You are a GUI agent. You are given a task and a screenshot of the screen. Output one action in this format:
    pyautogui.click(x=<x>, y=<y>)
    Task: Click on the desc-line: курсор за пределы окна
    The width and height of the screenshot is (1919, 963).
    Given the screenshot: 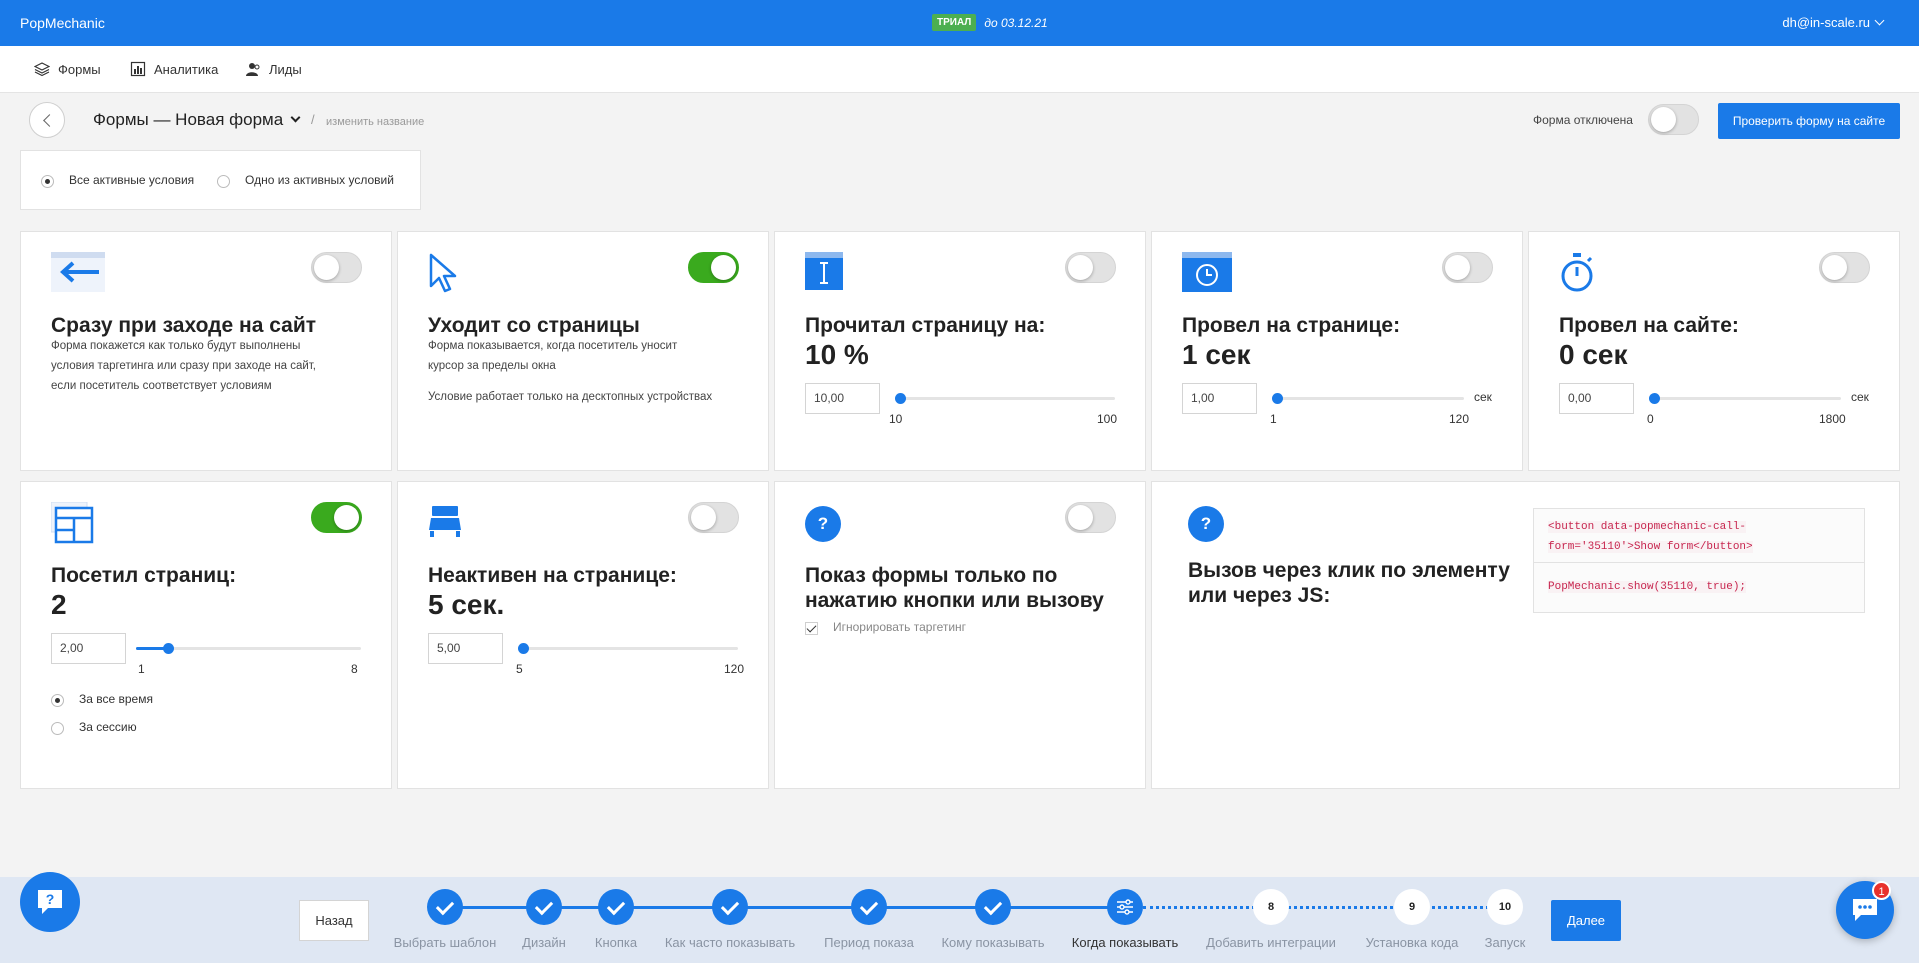 What is the action you would take?
    pyautogui.click(x=492, y=366)
    